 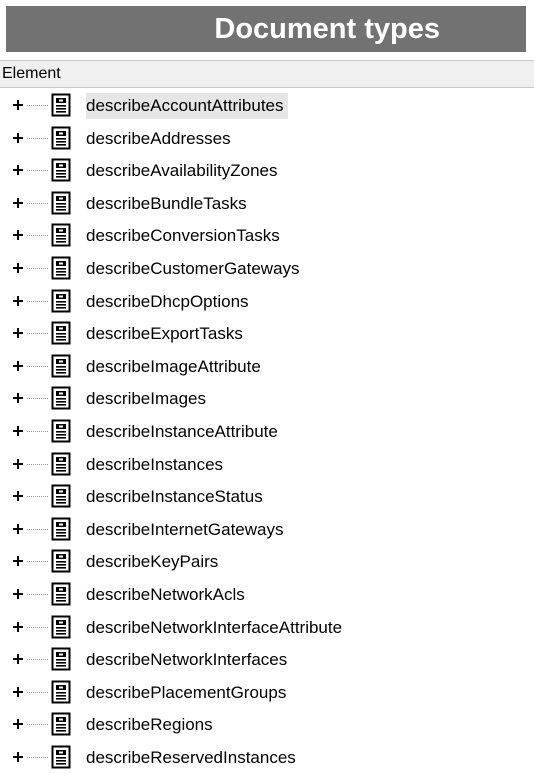 I want to click on tree-item: describeDhcpOptions, so click(x=267, y=302).